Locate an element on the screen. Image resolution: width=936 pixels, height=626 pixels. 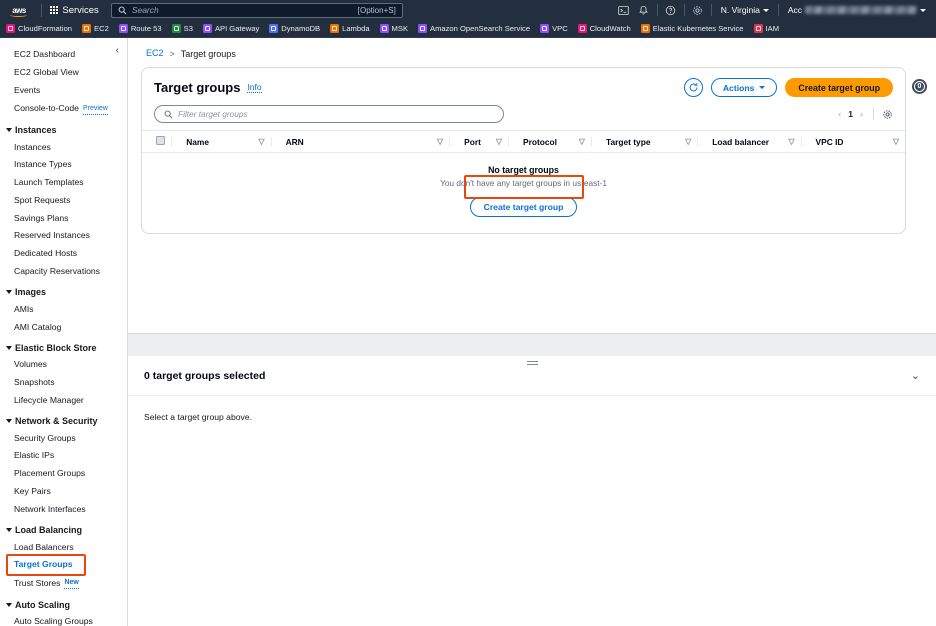
info-link: Info is located at coordinates (254, 87).